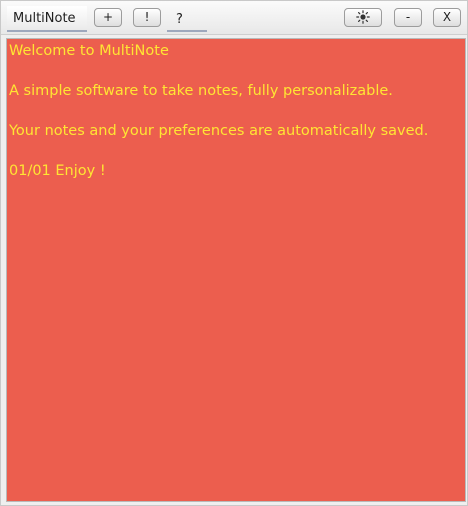  I want to click on sun-icon, so click(363, 16).